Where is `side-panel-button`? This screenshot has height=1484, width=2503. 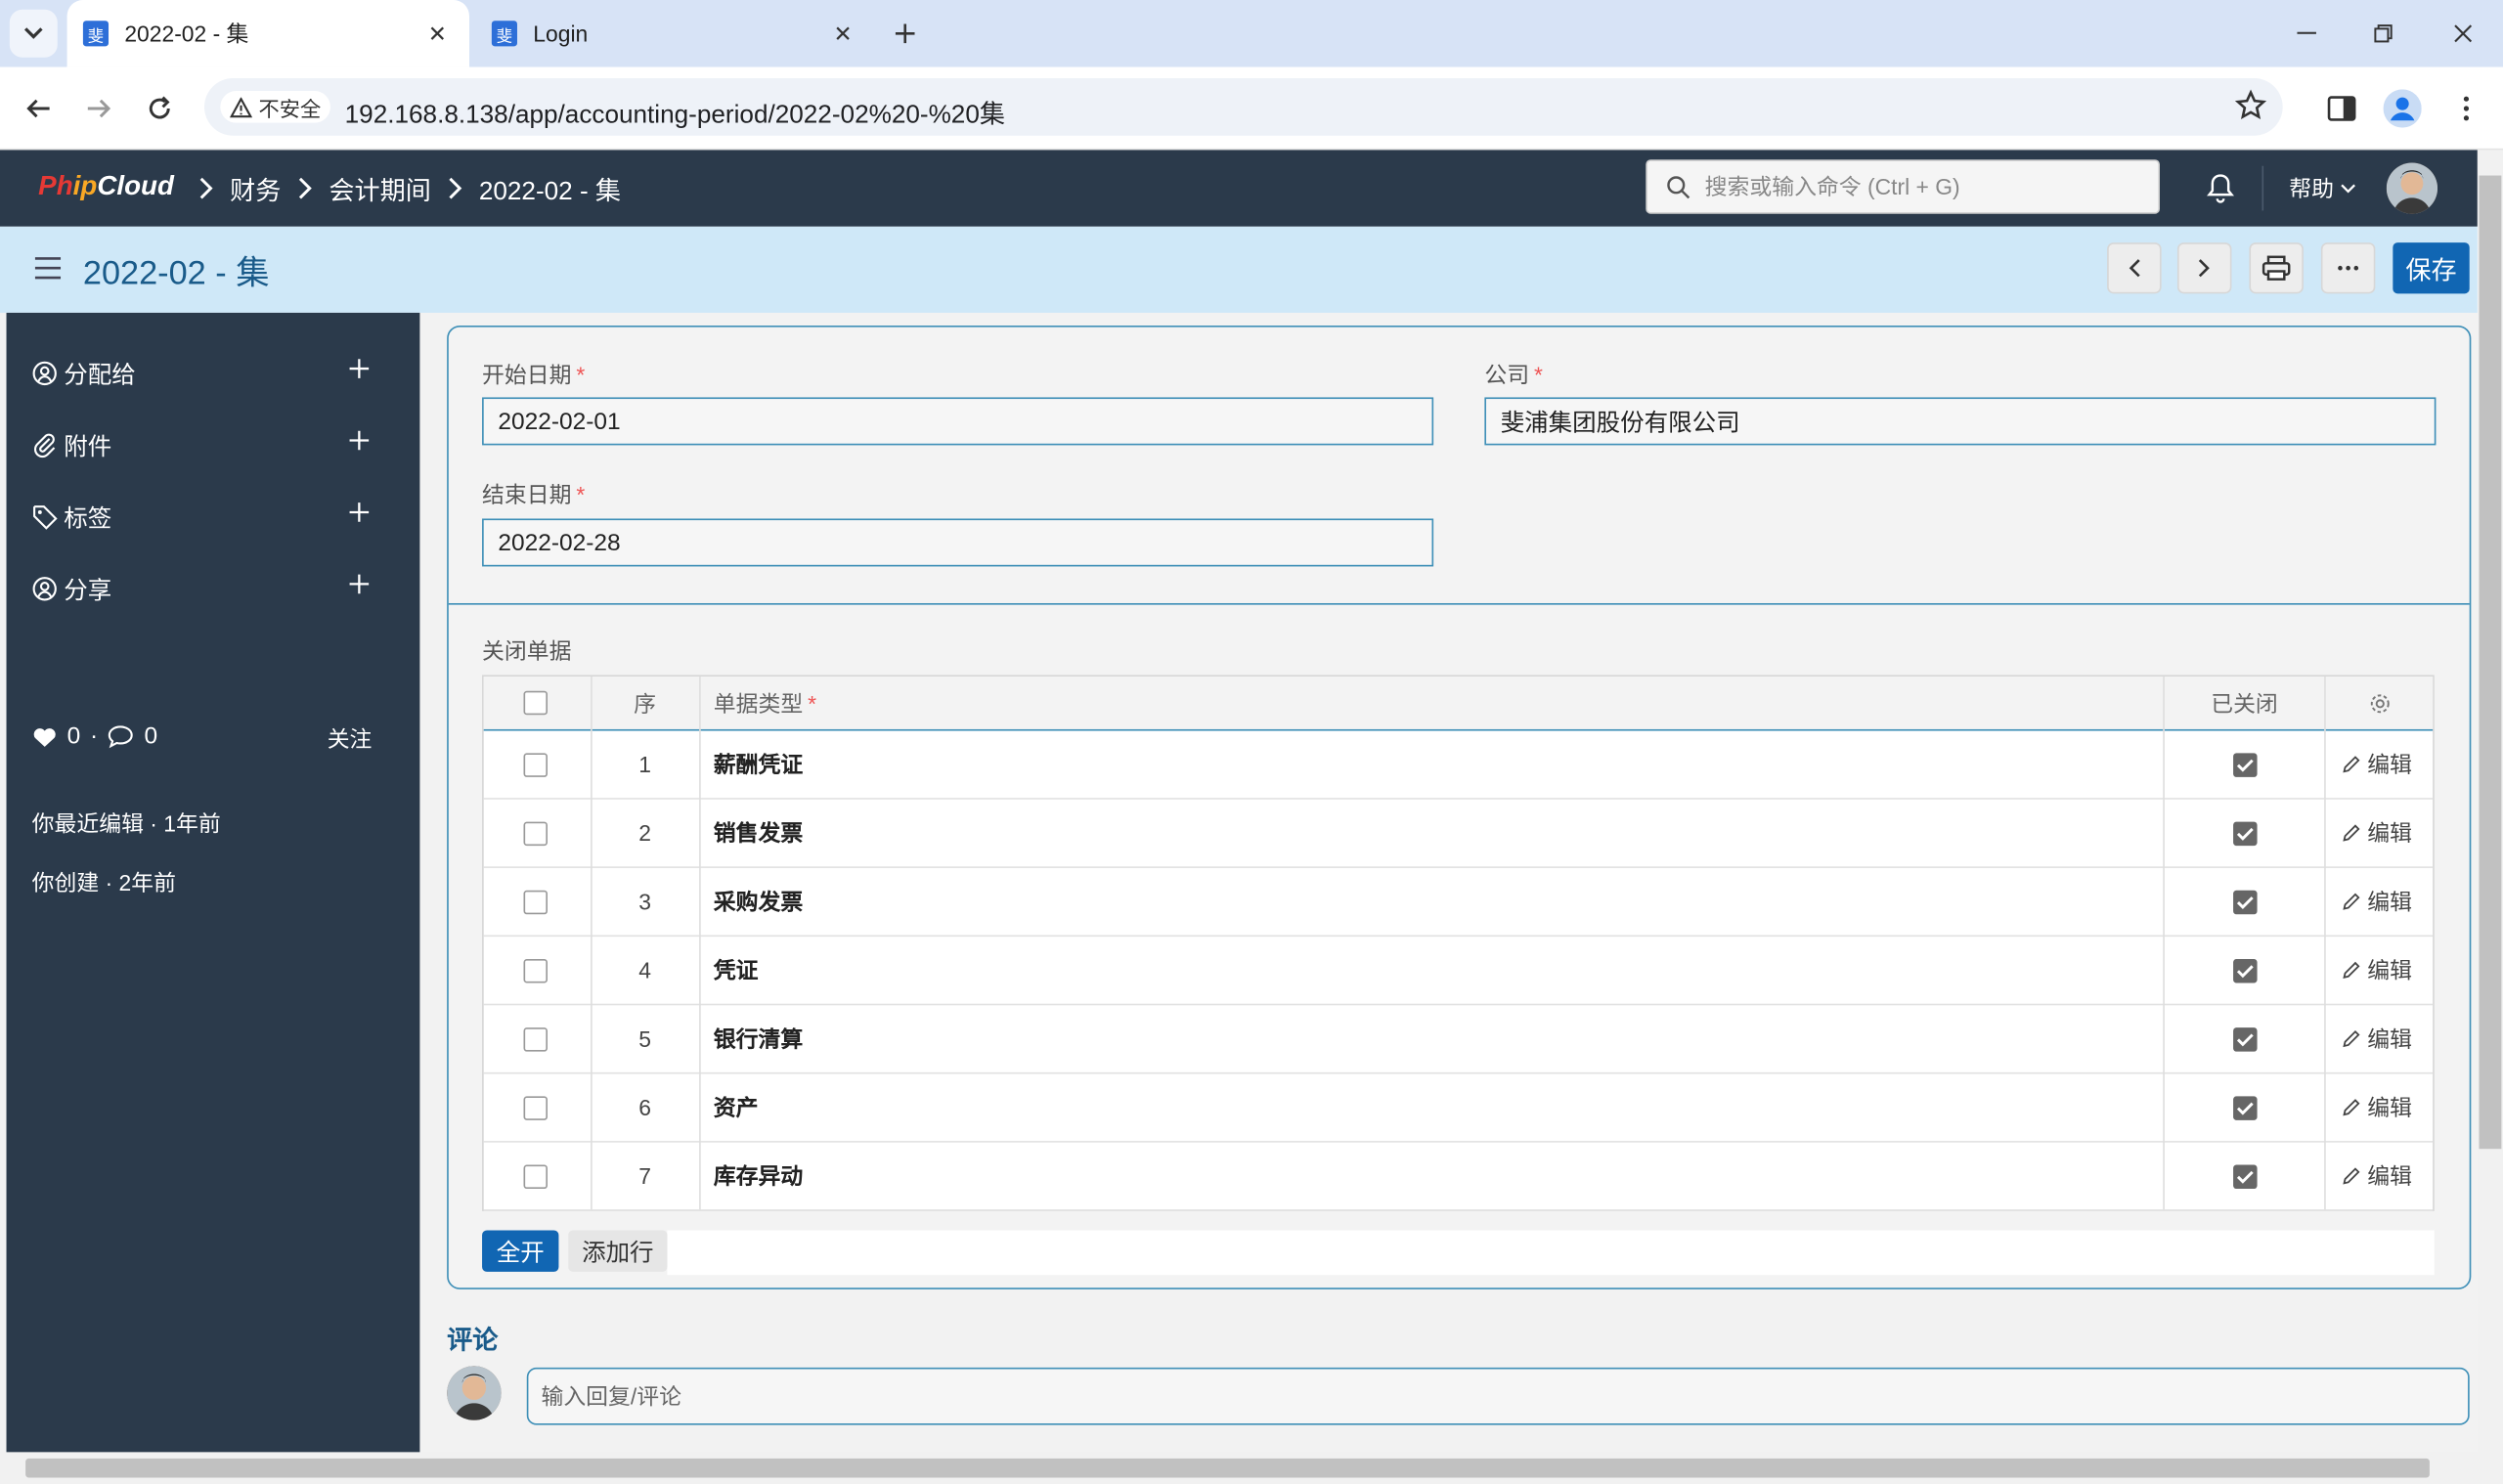
side-panel-button is located at coordinates (2341, 108).